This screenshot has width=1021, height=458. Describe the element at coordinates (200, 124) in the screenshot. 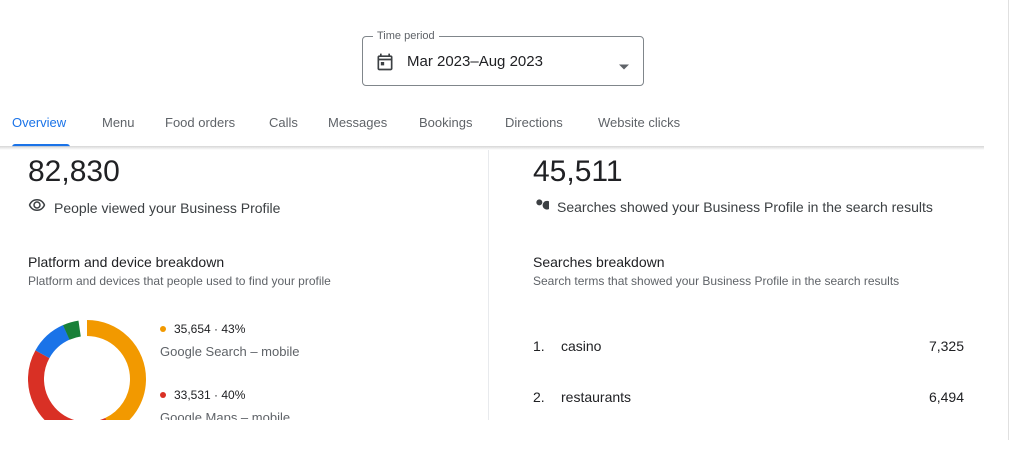

I see `tab-food-orders: Food orders` at that location.